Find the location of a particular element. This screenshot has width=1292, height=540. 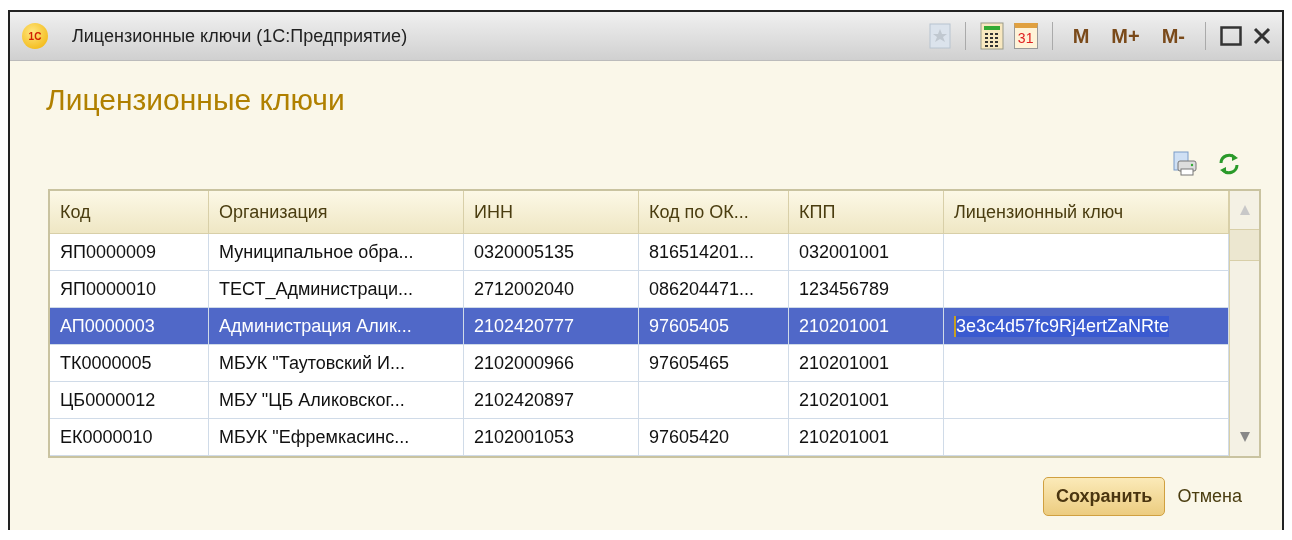

table-cell: 97605420 is located at coordinates (714, 437).